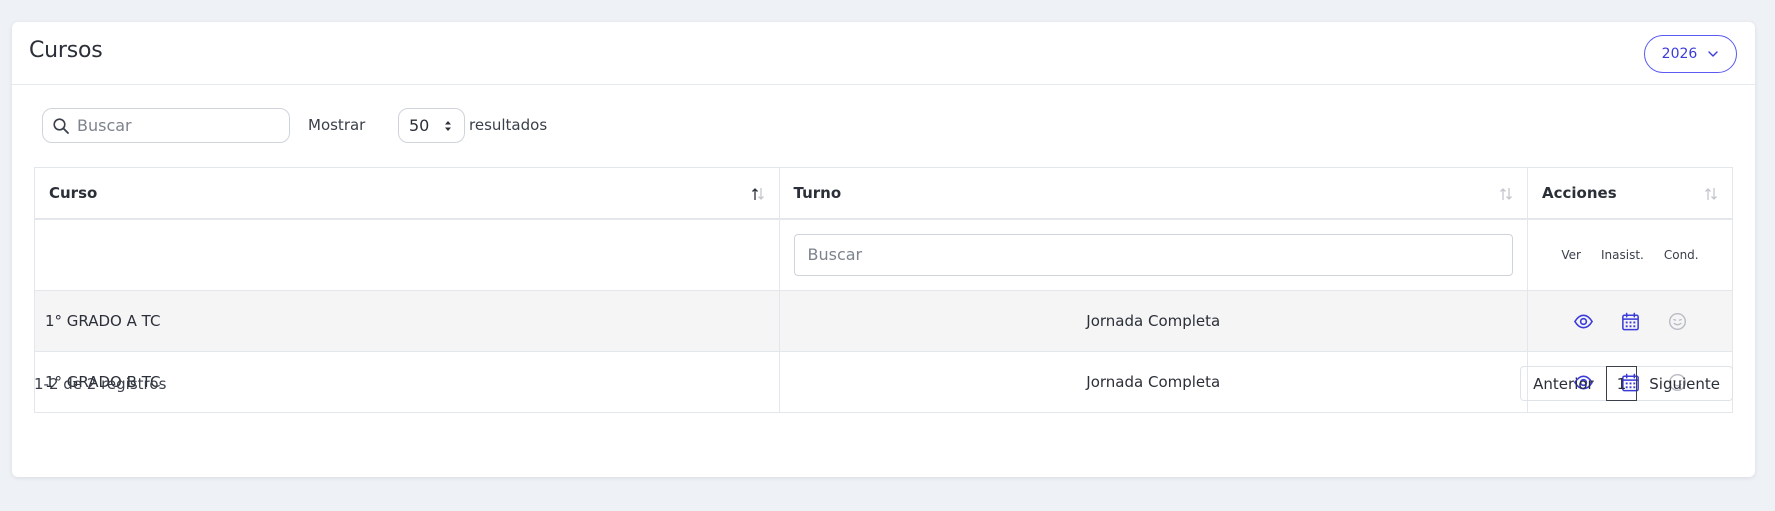 The image size is (1775, 511). I want to click on turno-filter-input, so click(1153, 254).